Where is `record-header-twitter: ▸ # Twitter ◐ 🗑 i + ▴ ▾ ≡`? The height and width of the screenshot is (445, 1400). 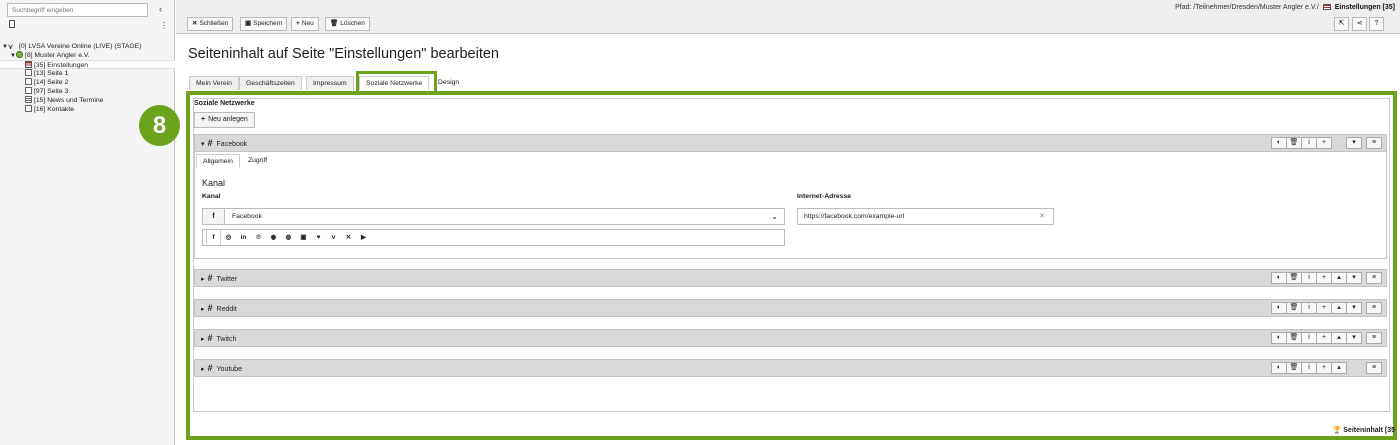 record-header-twitter: ▸ # Twitter ◐ 🗑 i + ▴ ▾ ≡ is located at coordinates (790, 278).